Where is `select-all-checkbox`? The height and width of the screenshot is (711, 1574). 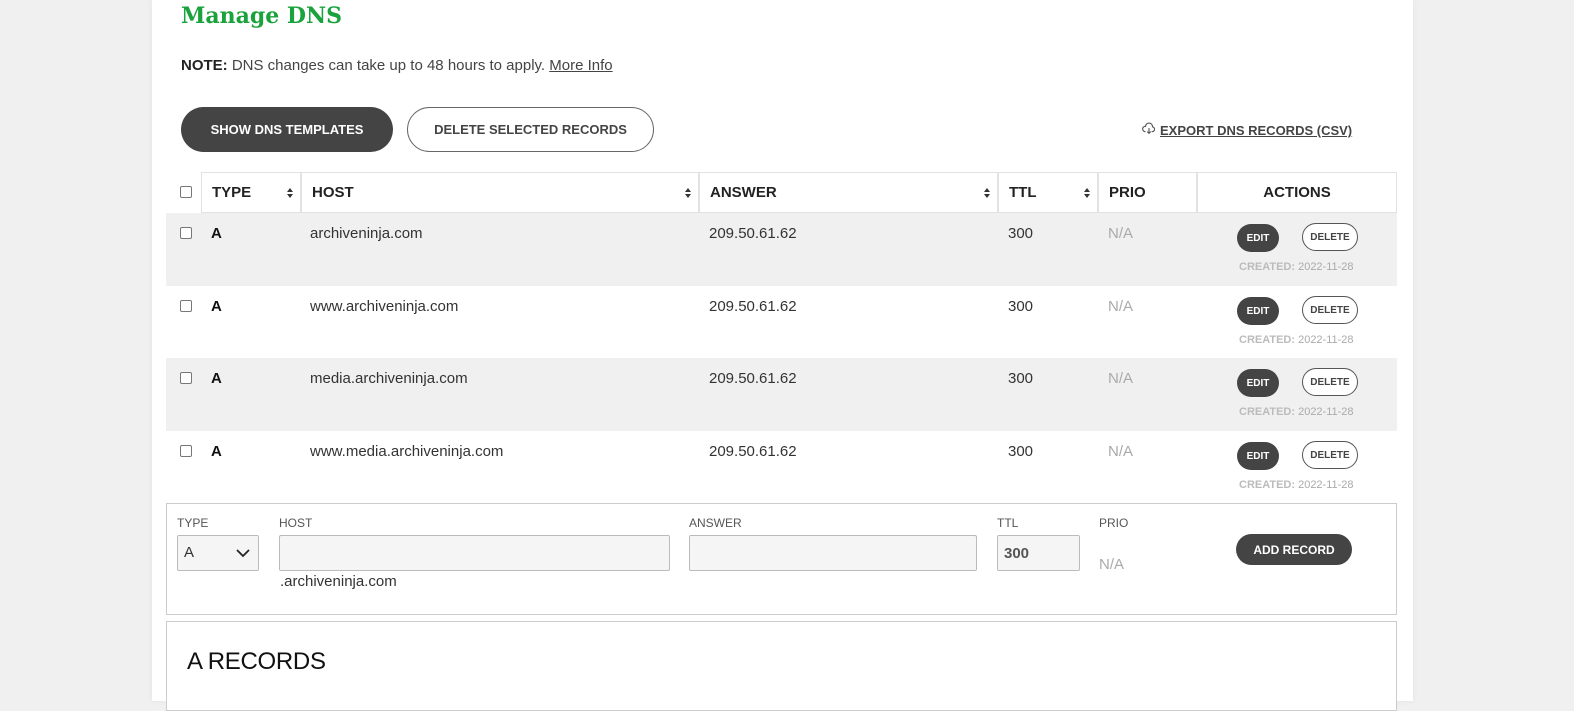 select-all-checkbox is located at coordinates (186, 192).